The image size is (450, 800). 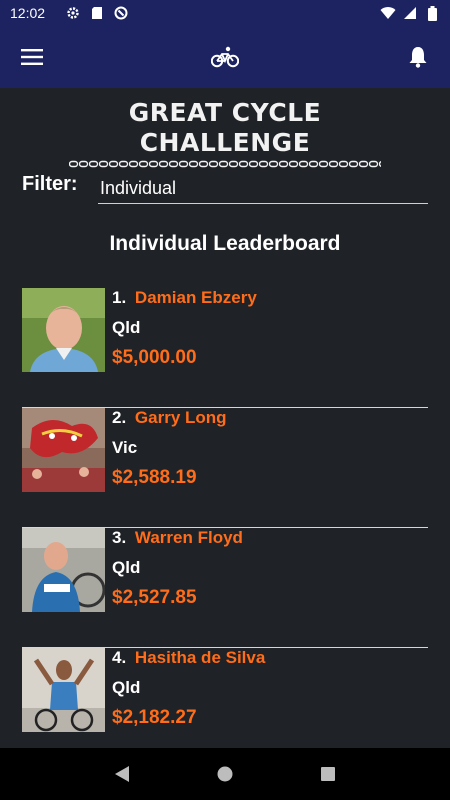 What do you see at coordinates (225, 127) in the screenshot?
I see `logo-text: GREAT CYCLE CHALLENGE` at bounding box center [225, 127].